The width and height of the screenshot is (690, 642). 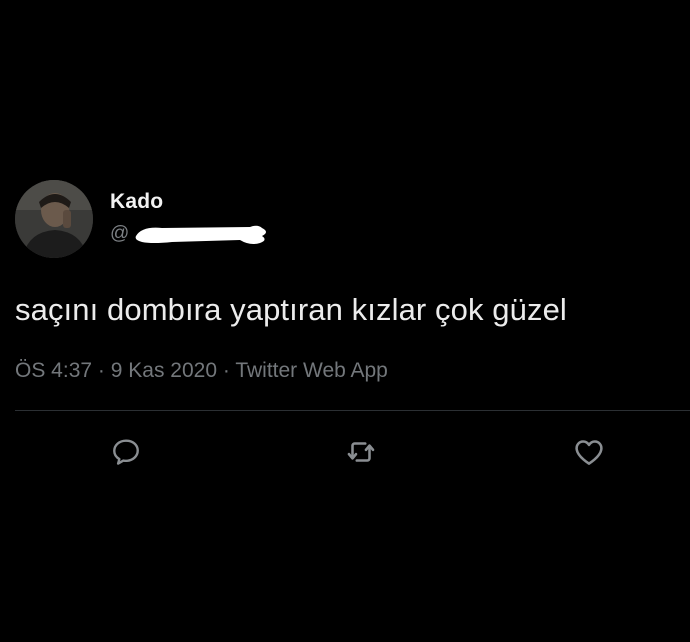 What do you see at coordinates (164, 370) in the screenshot?
I see `tweet-date: 9 Kas 2020` at bounding box center [164, 370].